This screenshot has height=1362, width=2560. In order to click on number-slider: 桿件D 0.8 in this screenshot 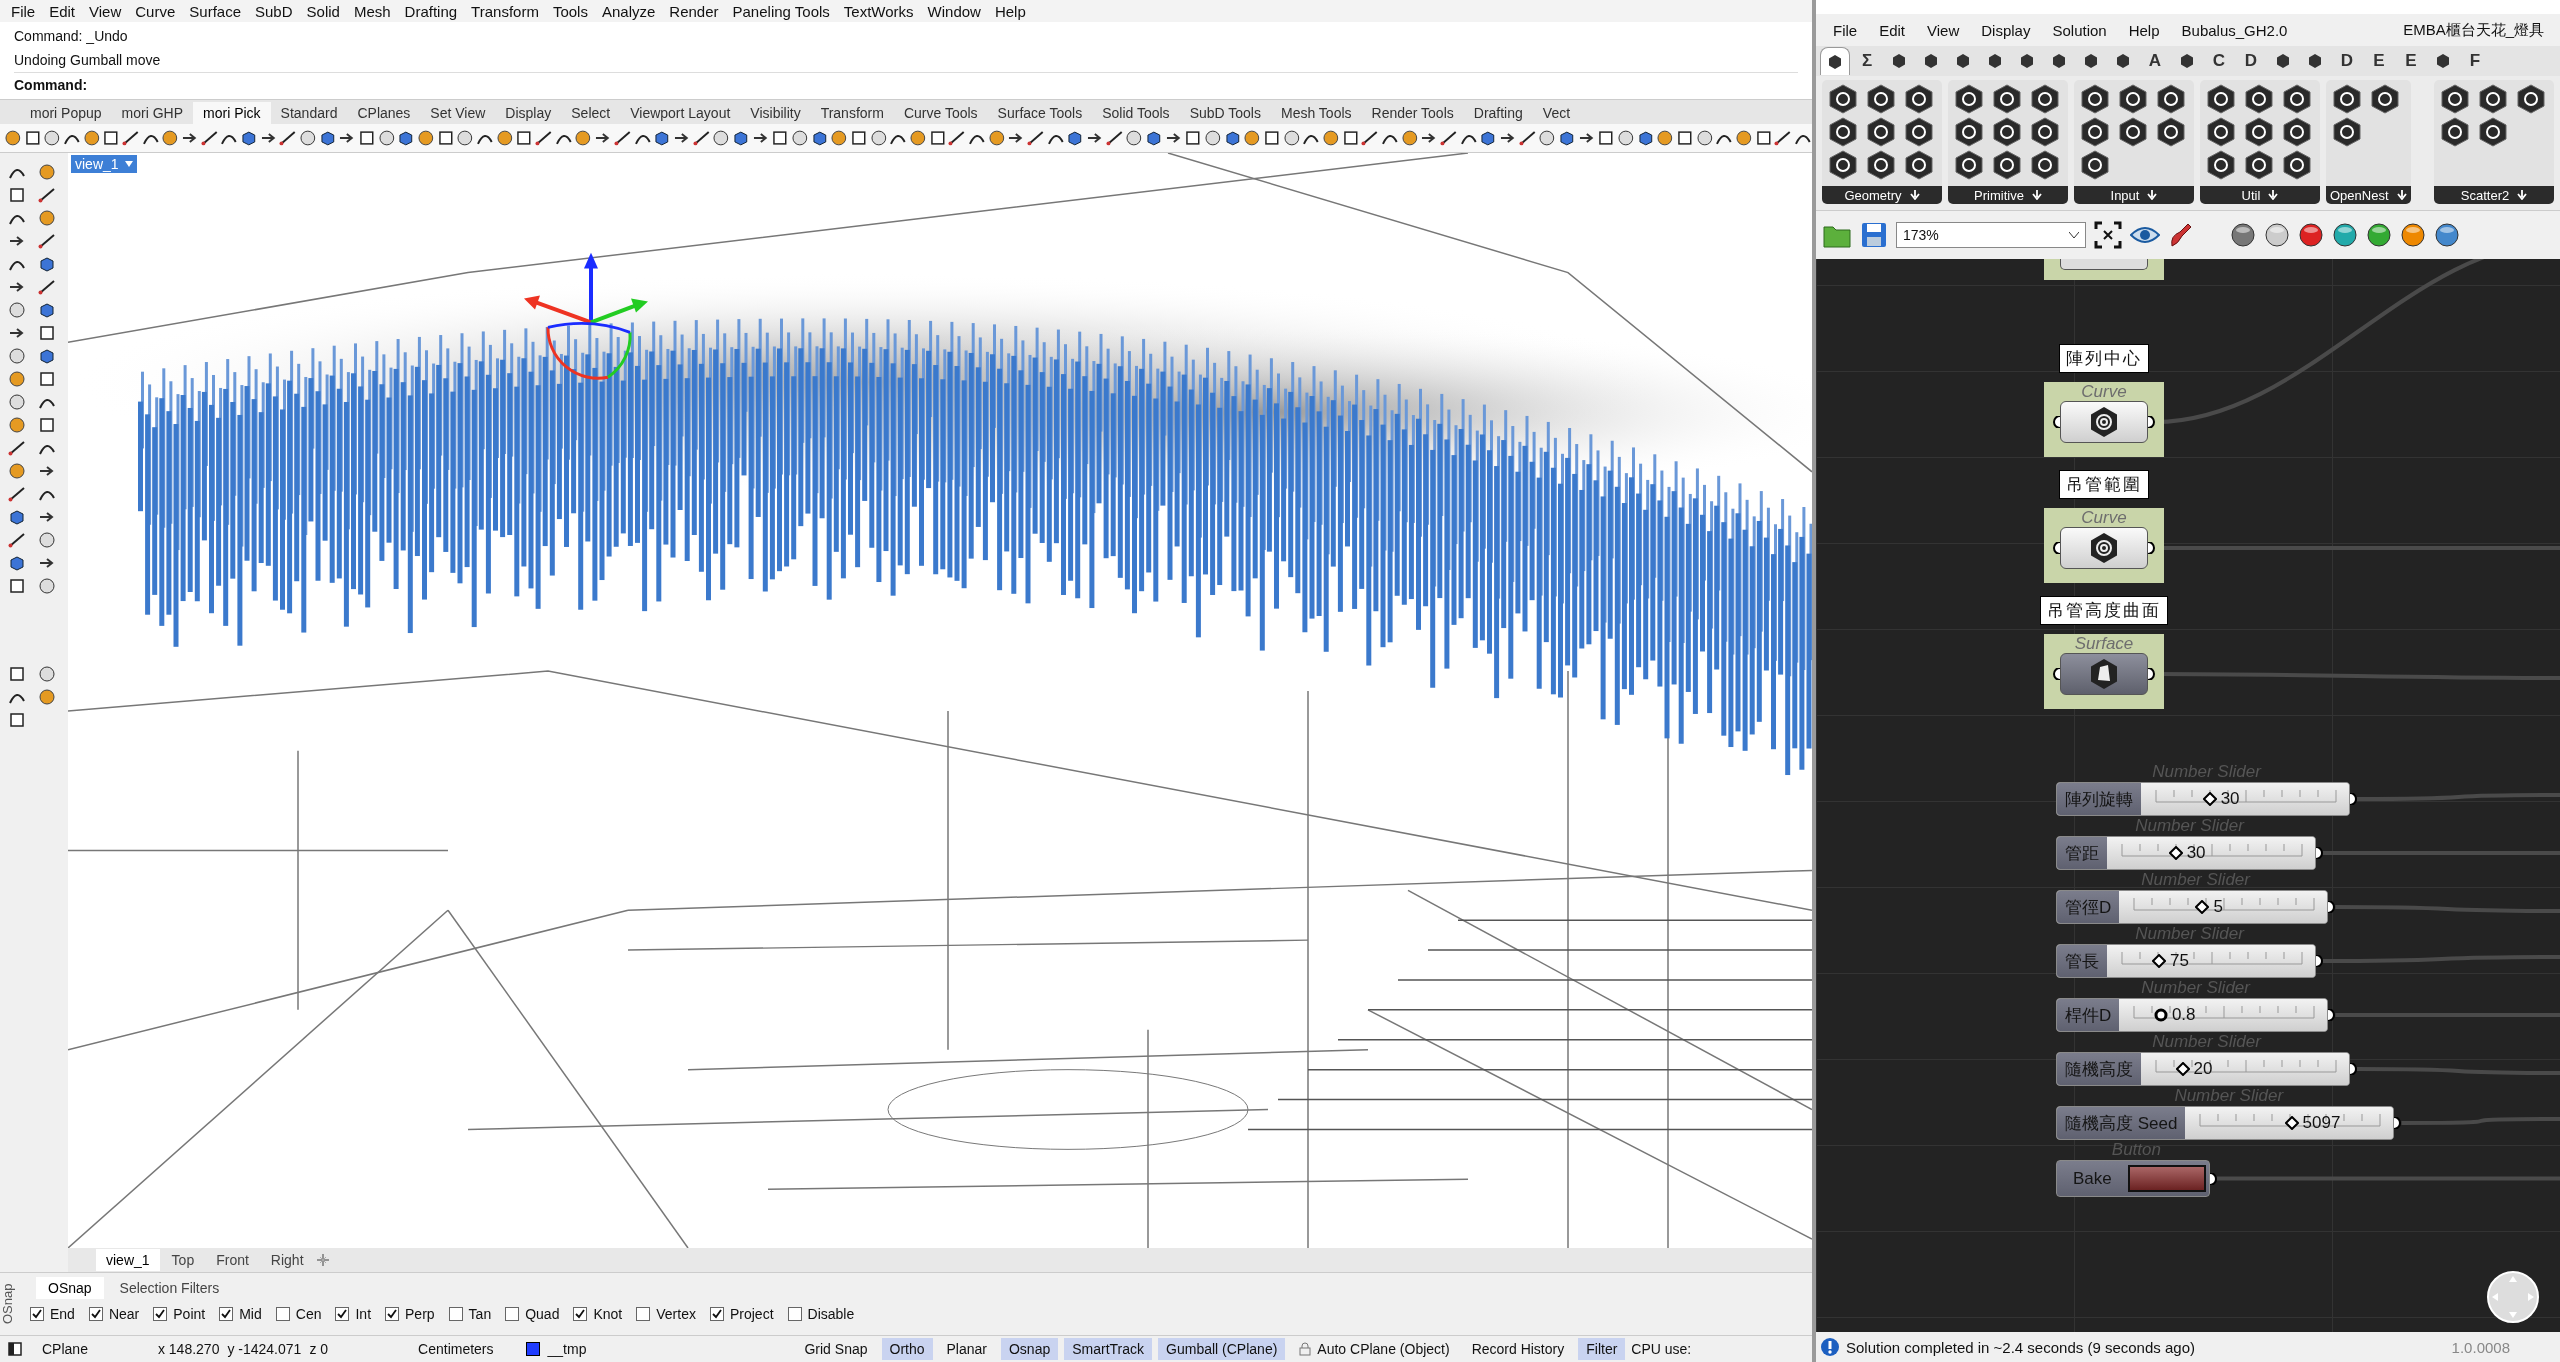, I will do `click(2192, 1015)`.